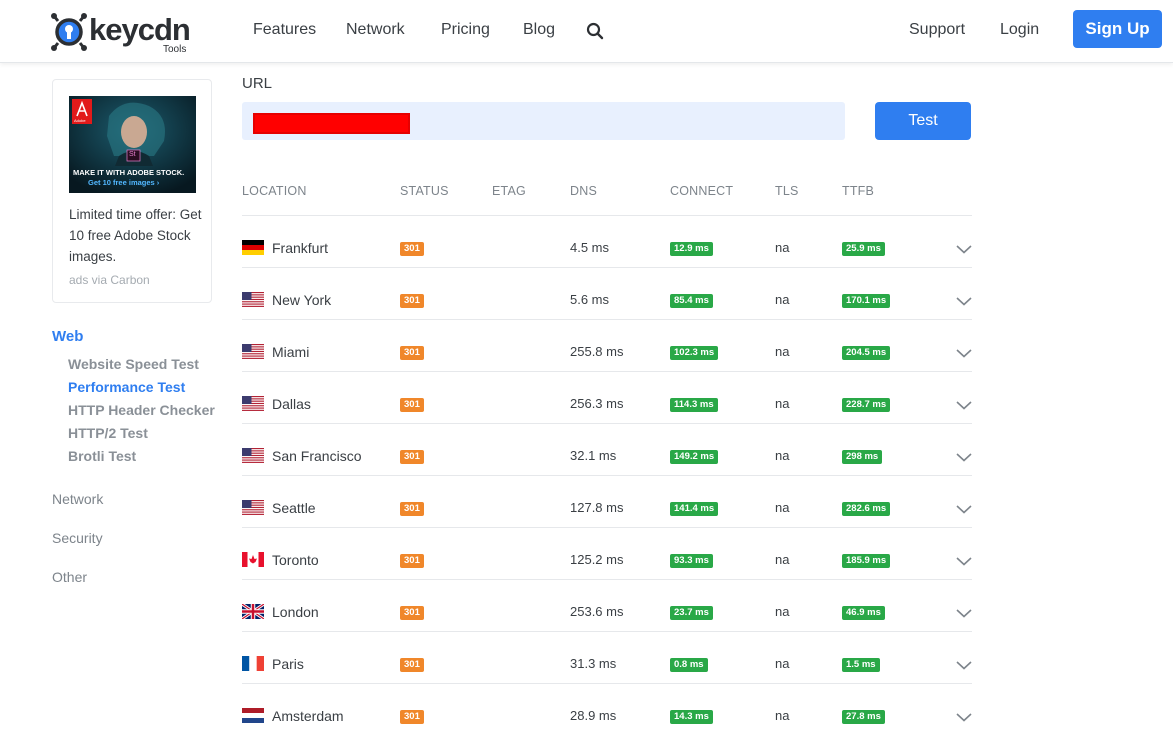 This screenshot has height=734, width=1173. I want to click on nav-pricing: Pricing, so click(465, 30).